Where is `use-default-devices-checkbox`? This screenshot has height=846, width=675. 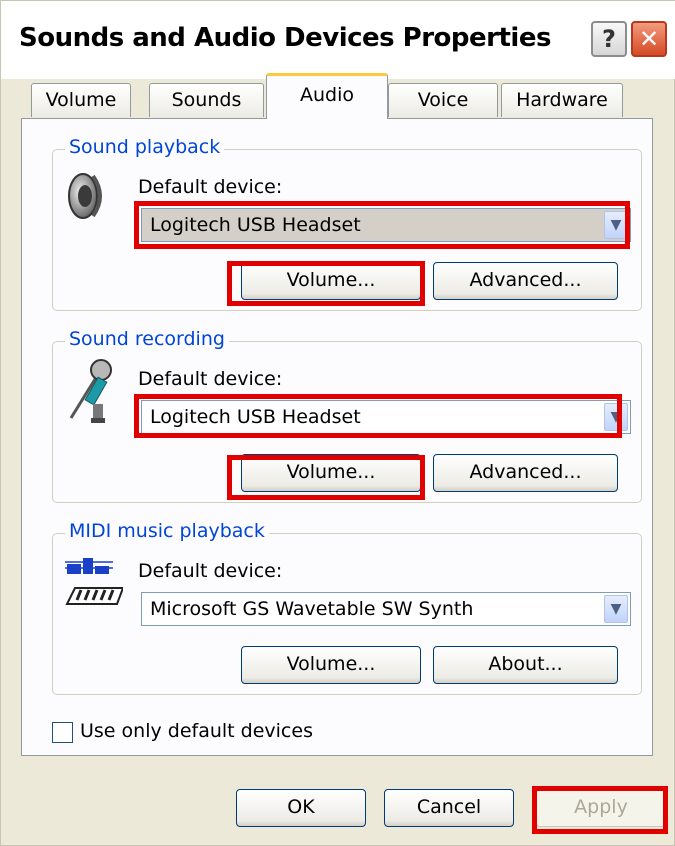 use-default-devices-checkbox is located at coordinates (62, 732).